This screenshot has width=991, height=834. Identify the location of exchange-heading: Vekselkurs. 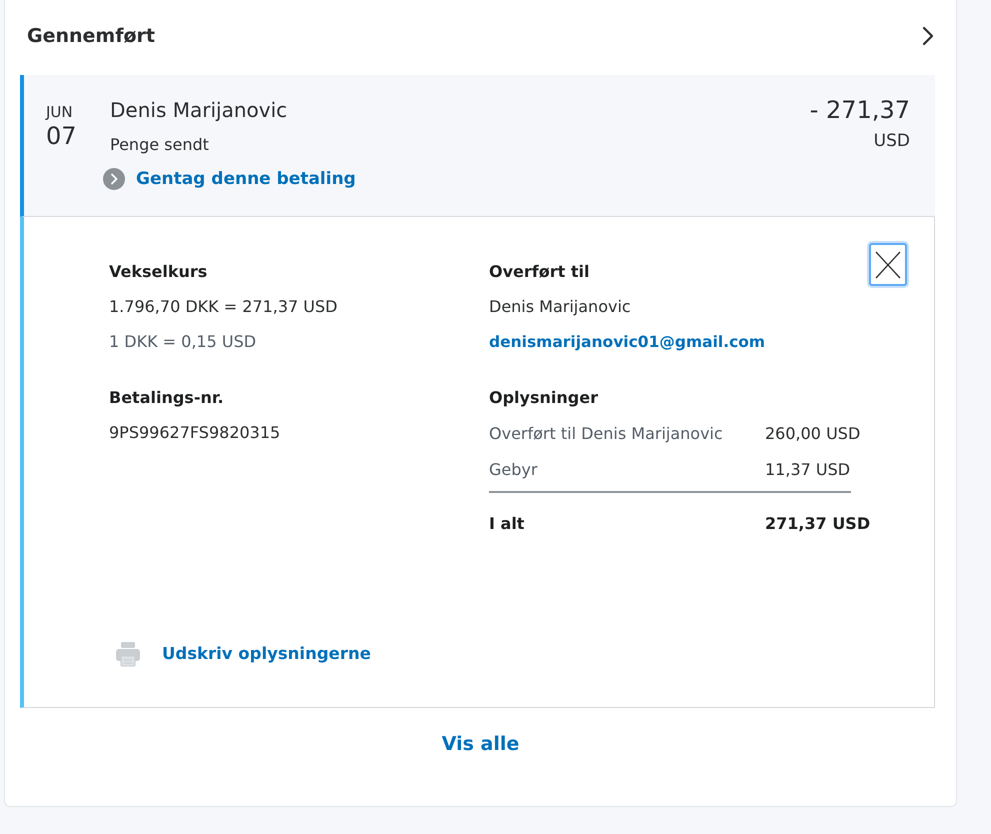
(158, 272).